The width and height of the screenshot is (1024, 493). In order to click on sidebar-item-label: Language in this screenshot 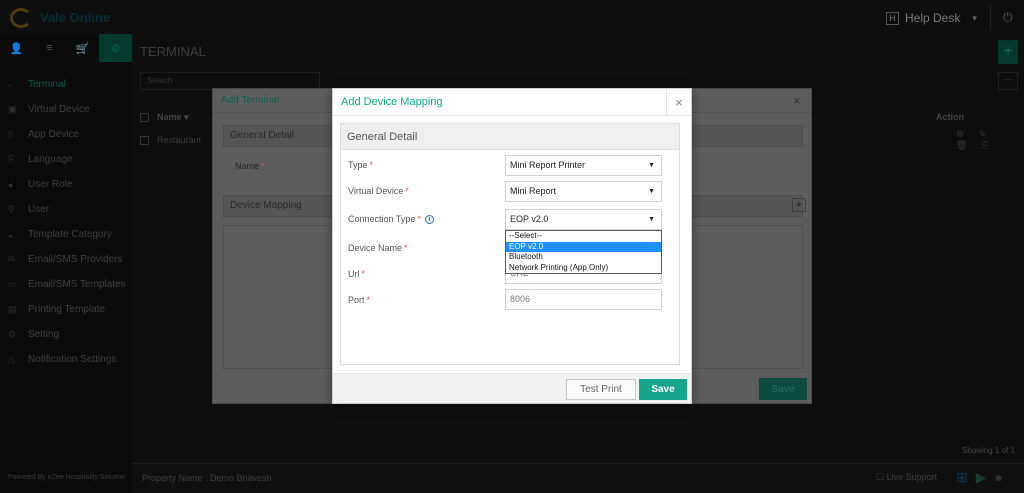, I will do `click(50, 159)`.